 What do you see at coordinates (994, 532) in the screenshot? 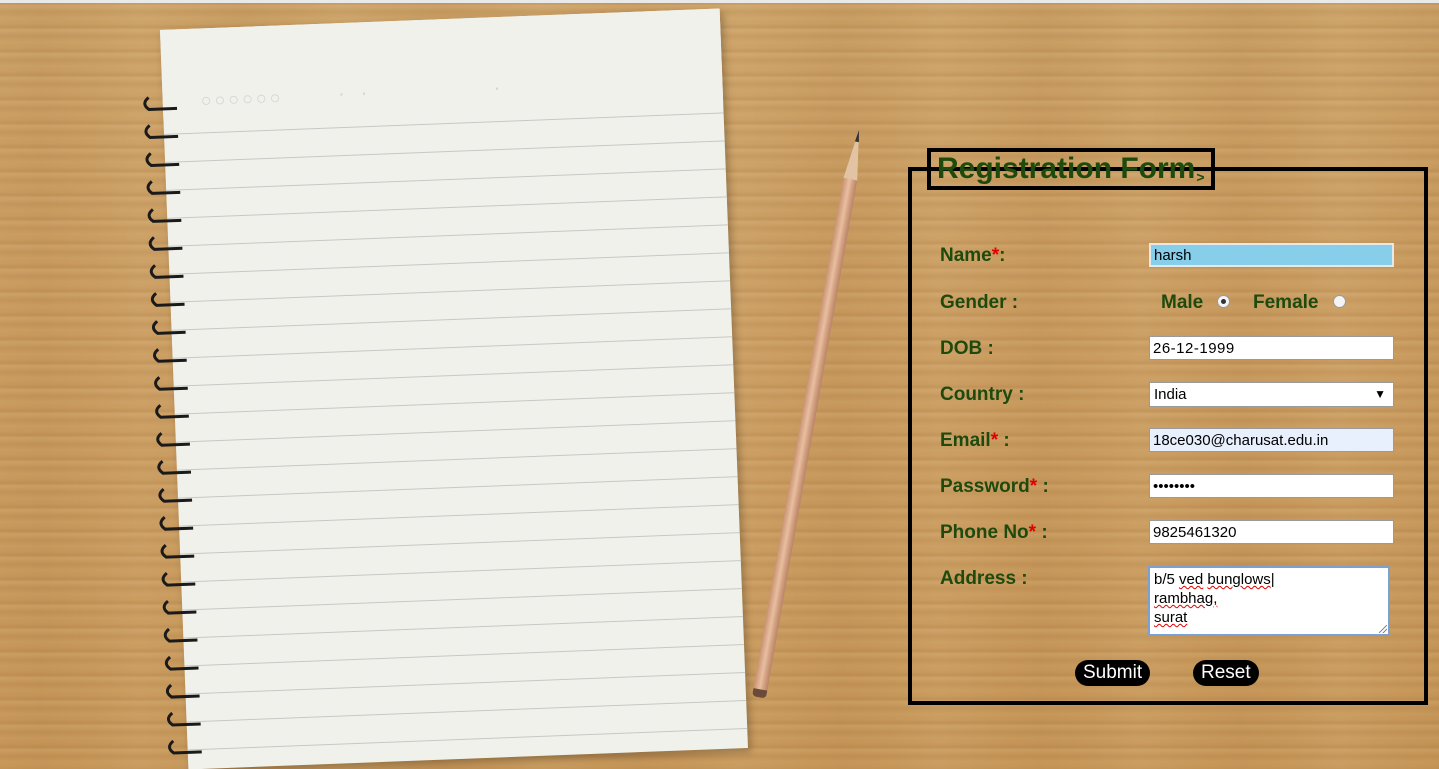
I see `phone-label: Phone No* :` at bounding box center [994, 532].